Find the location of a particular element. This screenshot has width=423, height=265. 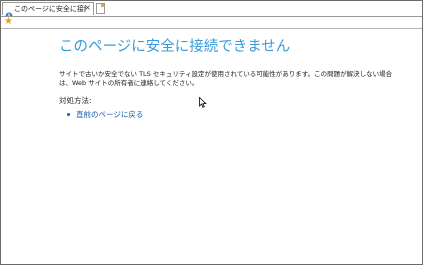

tab-current: このページに安全に接続できま... × is located at coordinates (48, 11).